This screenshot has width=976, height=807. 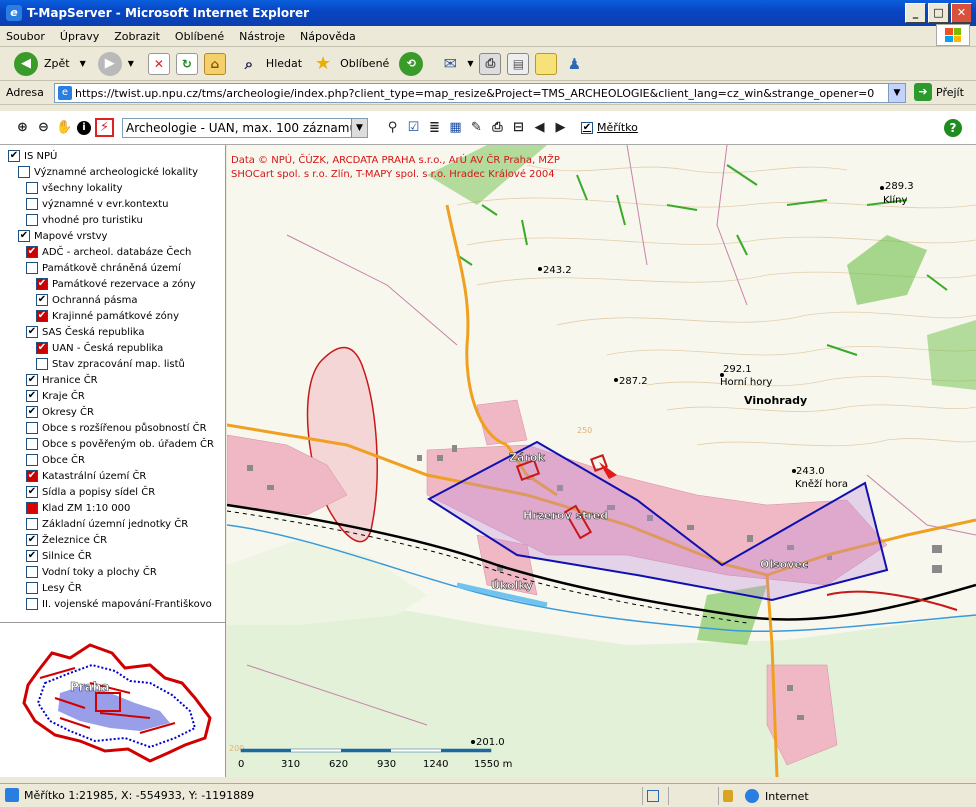 What do you see at coordinates (55, 460) in the screenshot?
I see `layer-item: Obce ČR` at bounding box center [55, 460].